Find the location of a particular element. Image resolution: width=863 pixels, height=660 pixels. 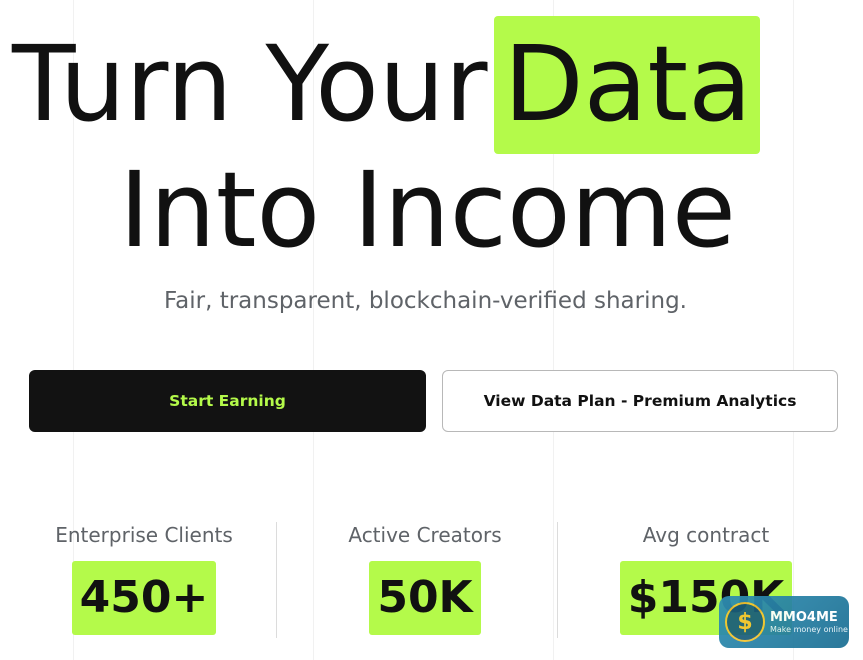

watermark-subtitle: Make money online is located at coordinates (809, 629).